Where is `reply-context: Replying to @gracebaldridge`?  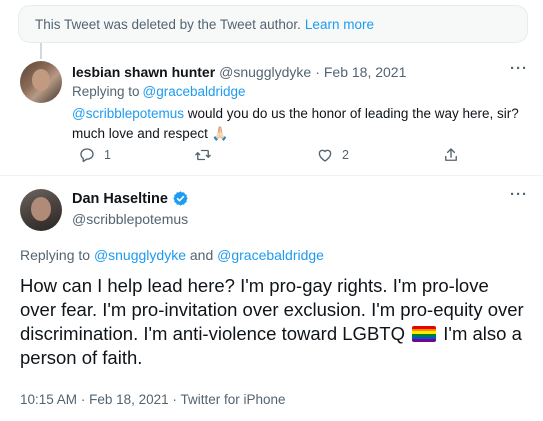
reply-context: Replying to @gracebaldridge is located at coordinates (159, 91).